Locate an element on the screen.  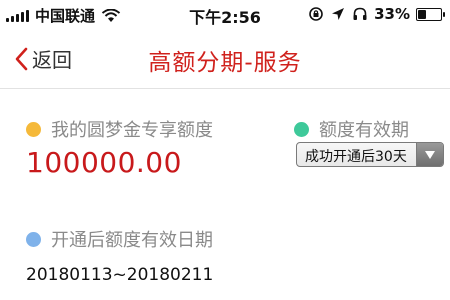
validity-dot is located at coordinates (301, 129).